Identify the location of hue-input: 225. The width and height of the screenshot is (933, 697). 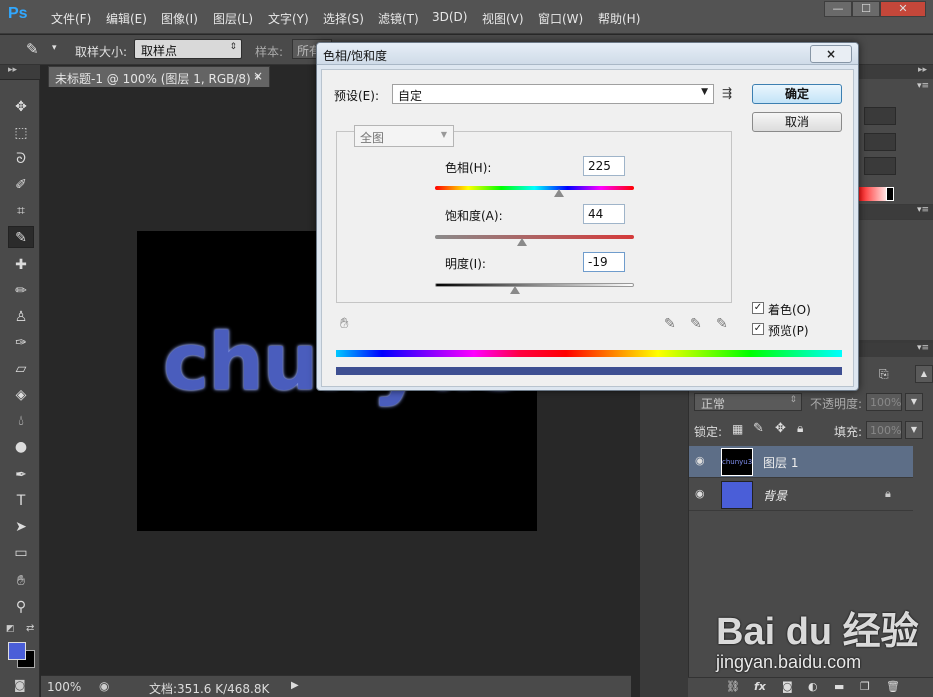
(604, 166).